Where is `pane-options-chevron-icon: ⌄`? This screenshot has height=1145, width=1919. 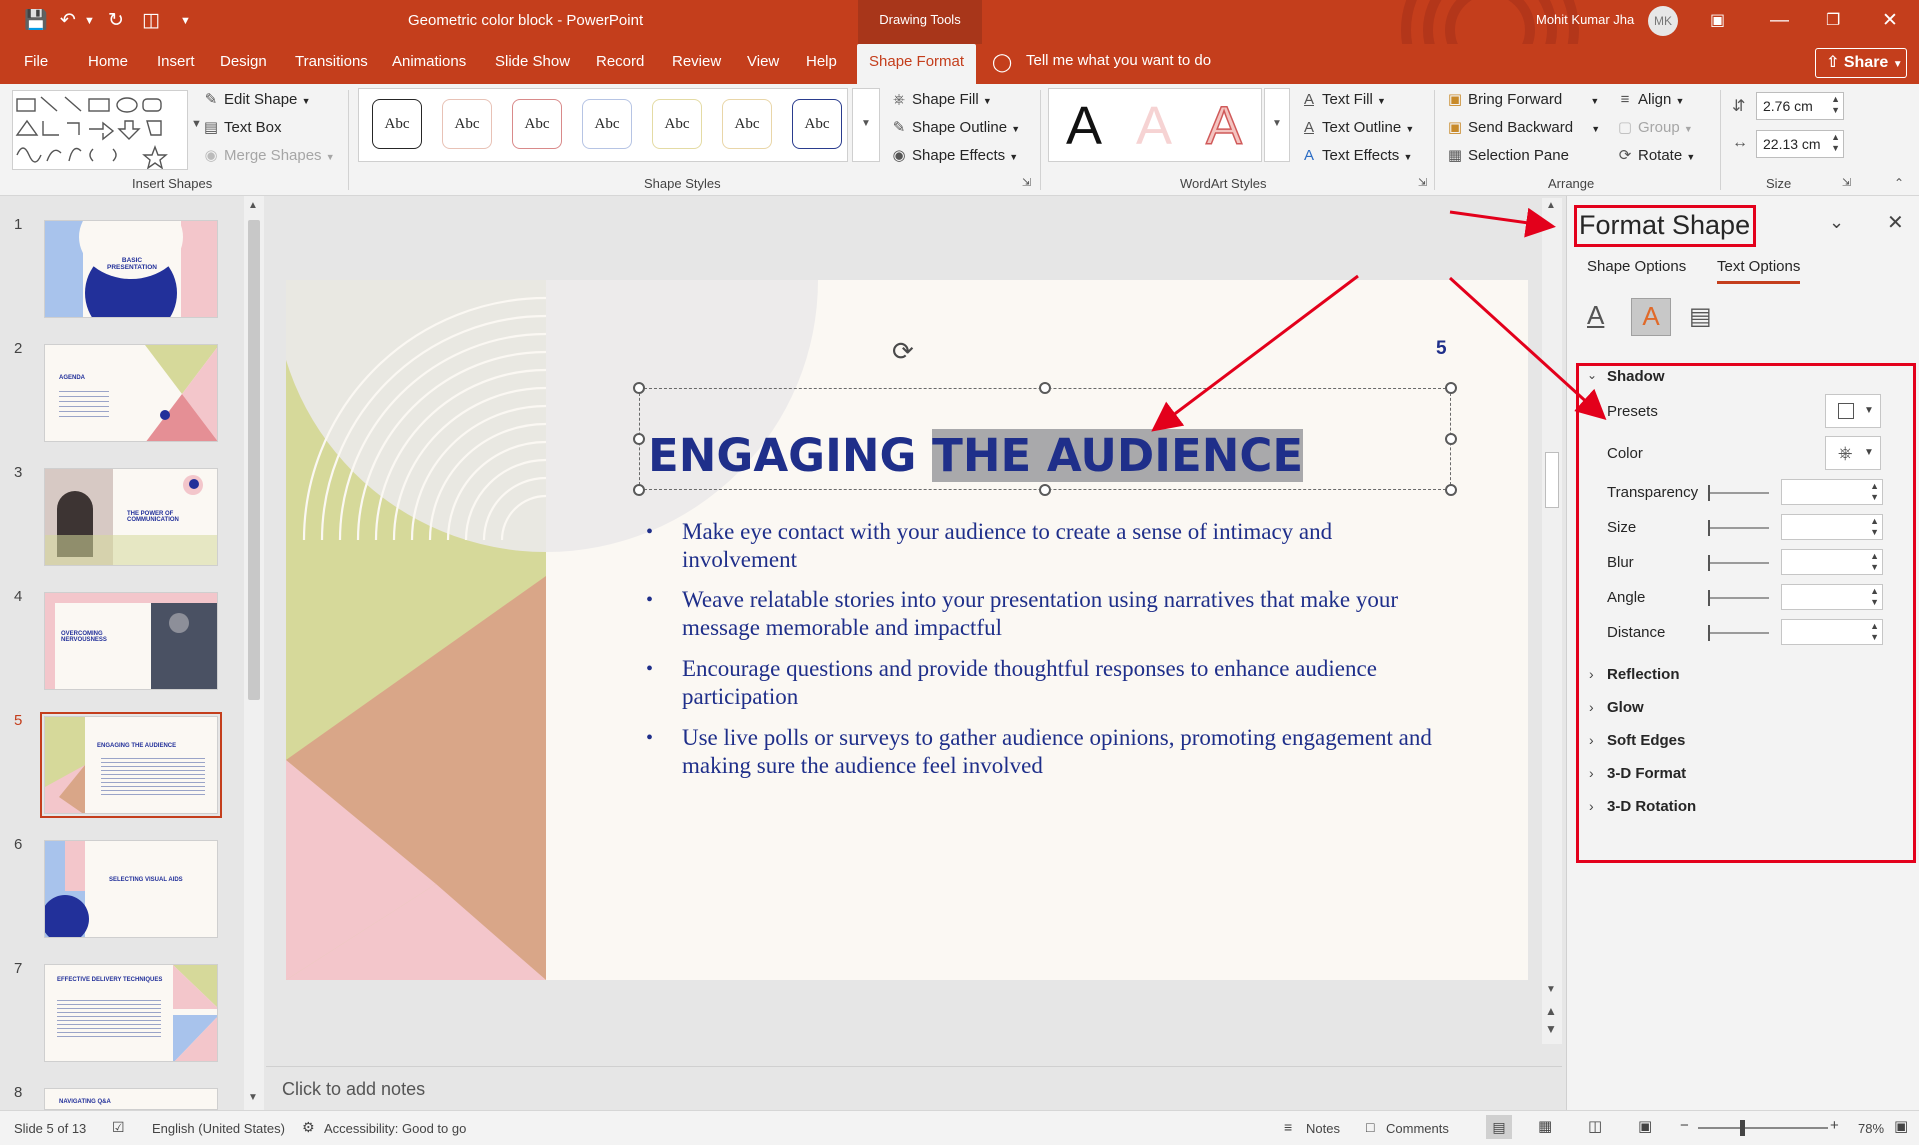
pane-options-chevron-icon: ⌄ is located at coordinates (1836, 222).